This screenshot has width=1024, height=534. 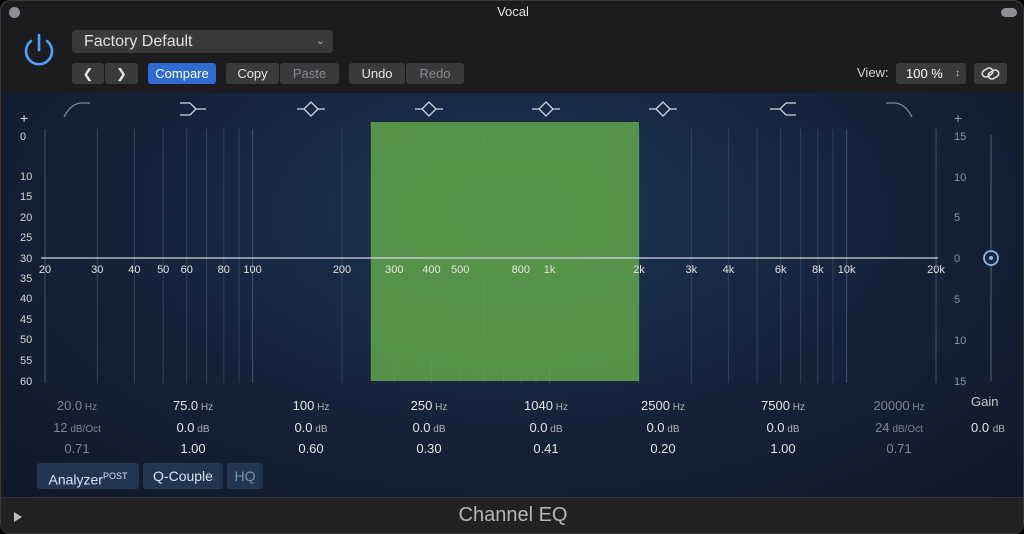 What do you see at coordinates (546, 405) in the screenshot?
I see `band-frequency: 1040 Hz` at bounding box center [546, 405].